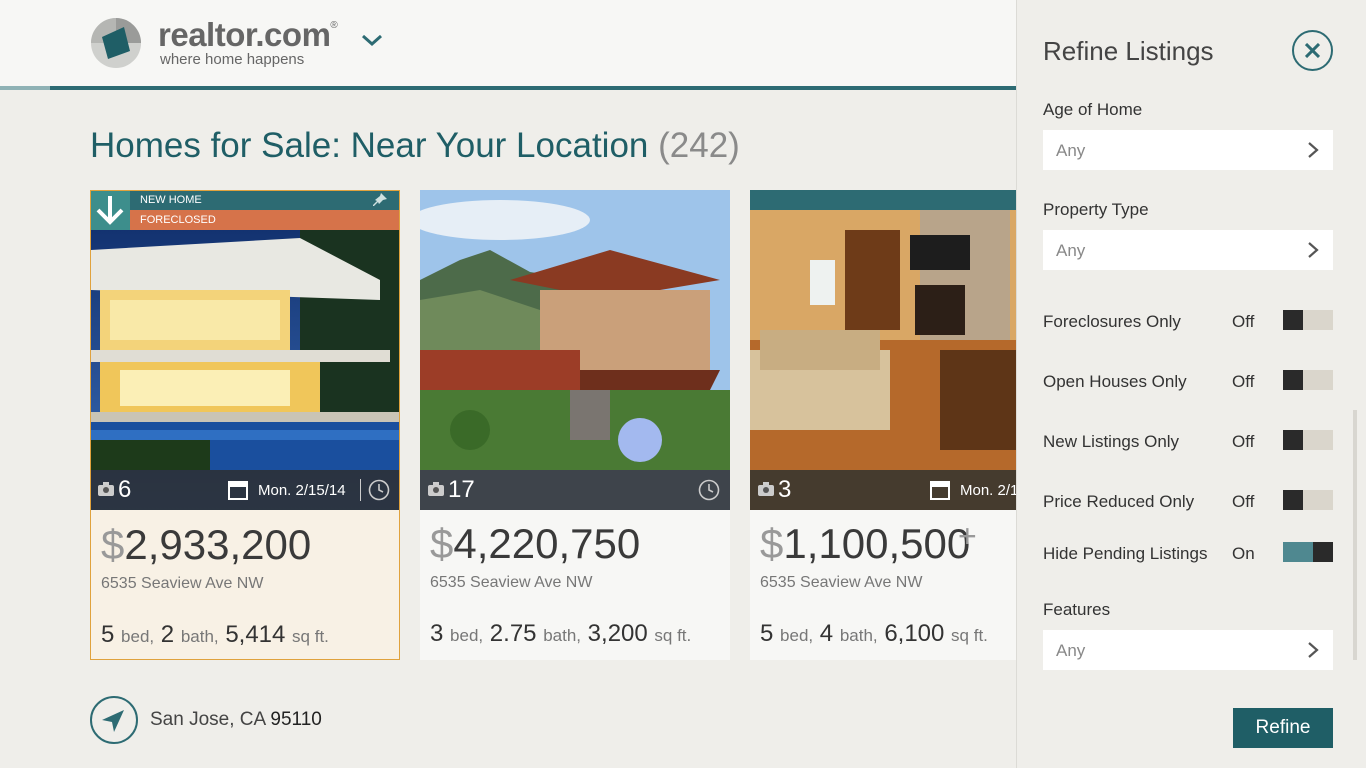 This screenshot has width=1366, height=768. I want to click on results-count: (242), so click(699, 145).